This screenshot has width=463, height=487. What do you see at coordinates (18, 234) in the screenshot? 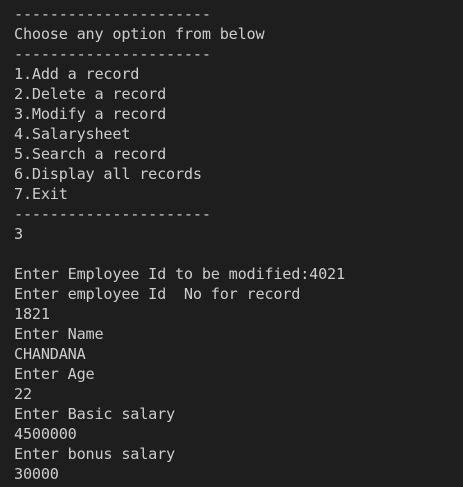
I see `user-choice-input: 3` at bounding box center [18, 234].